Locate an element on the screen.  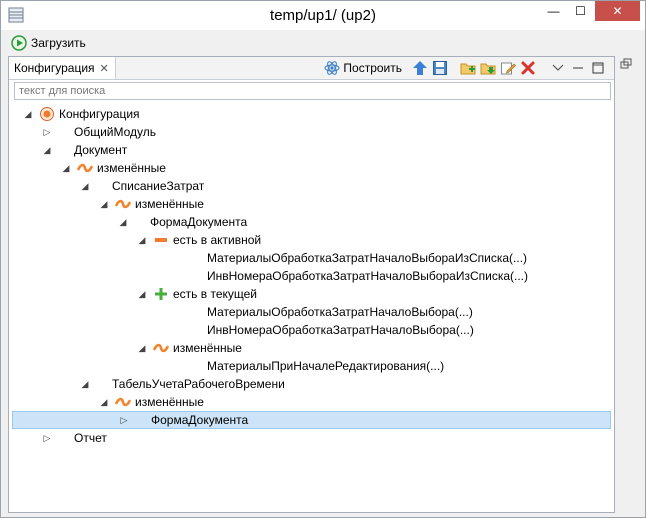
tree-row: ◢ ФормаДокумента is located at coordinates (311, 222).